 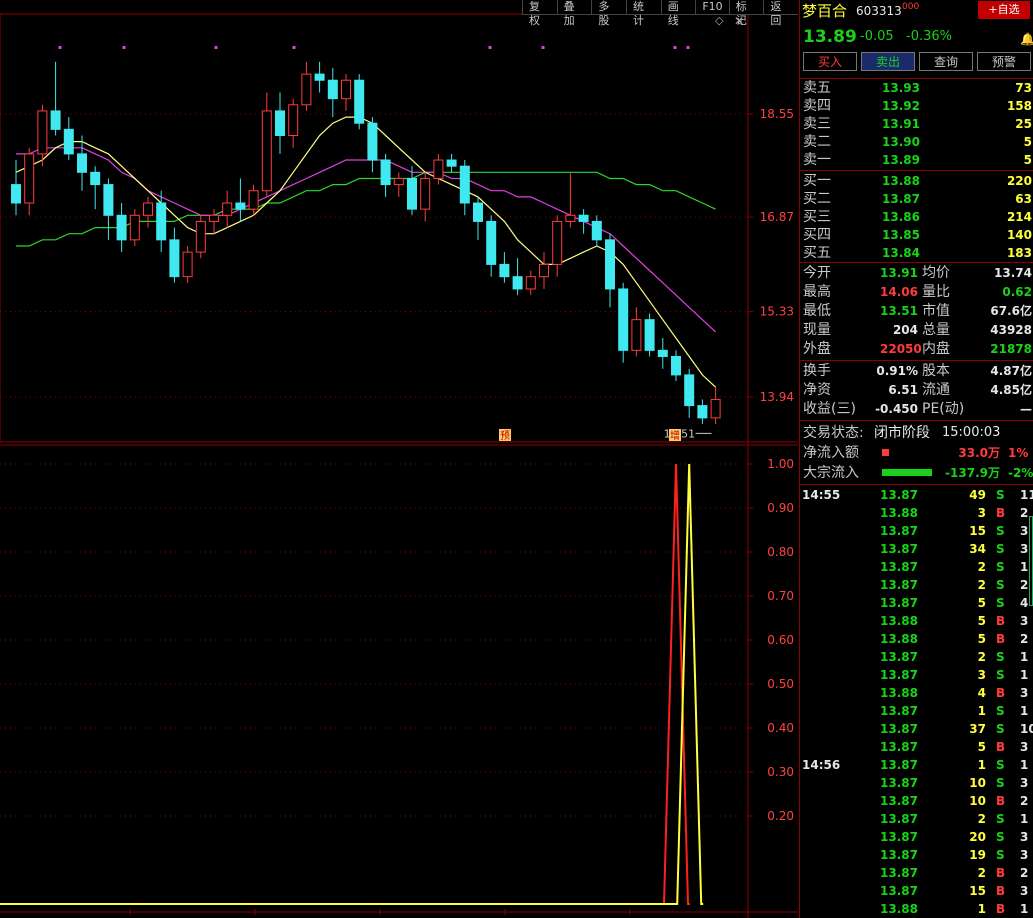 What do you see at coordinates (739, 21) in the screenshot?
I see `close-icon: ✕` at bounding box center [739, 21].